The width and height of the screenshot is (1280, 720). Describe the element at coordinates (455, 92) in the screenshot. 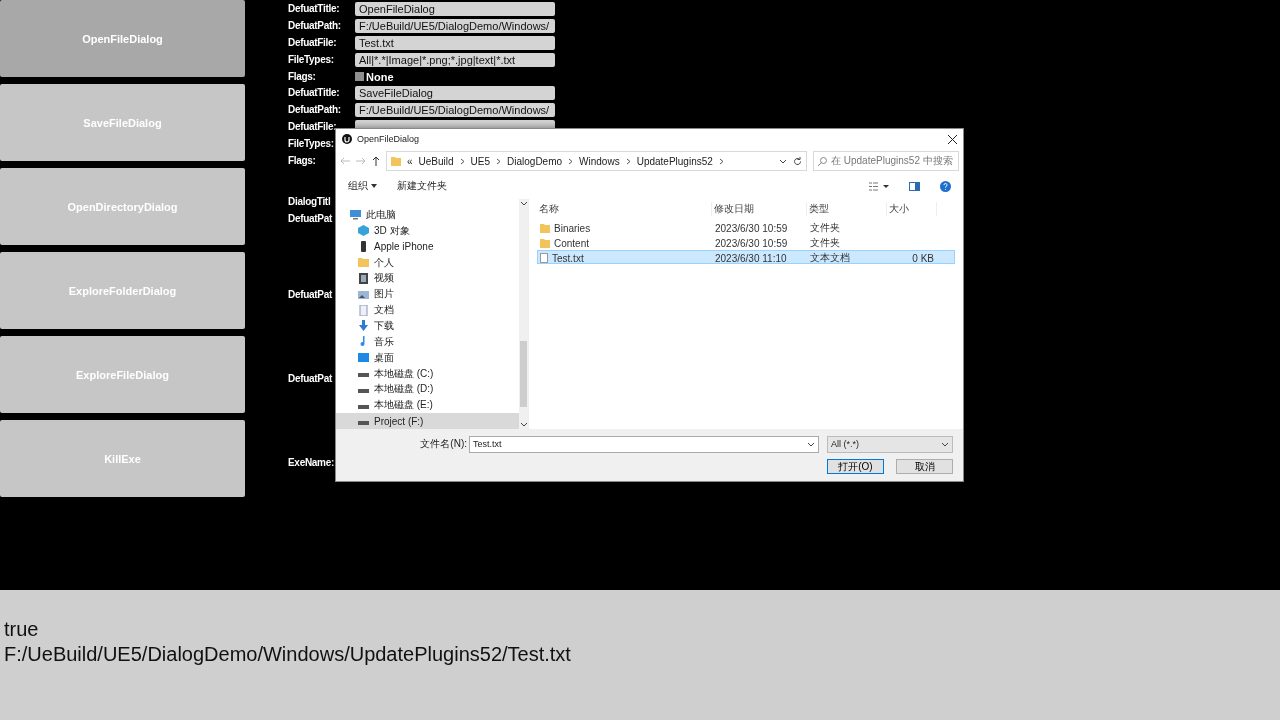

I see `text-field: SaveFileDialog` at that location.